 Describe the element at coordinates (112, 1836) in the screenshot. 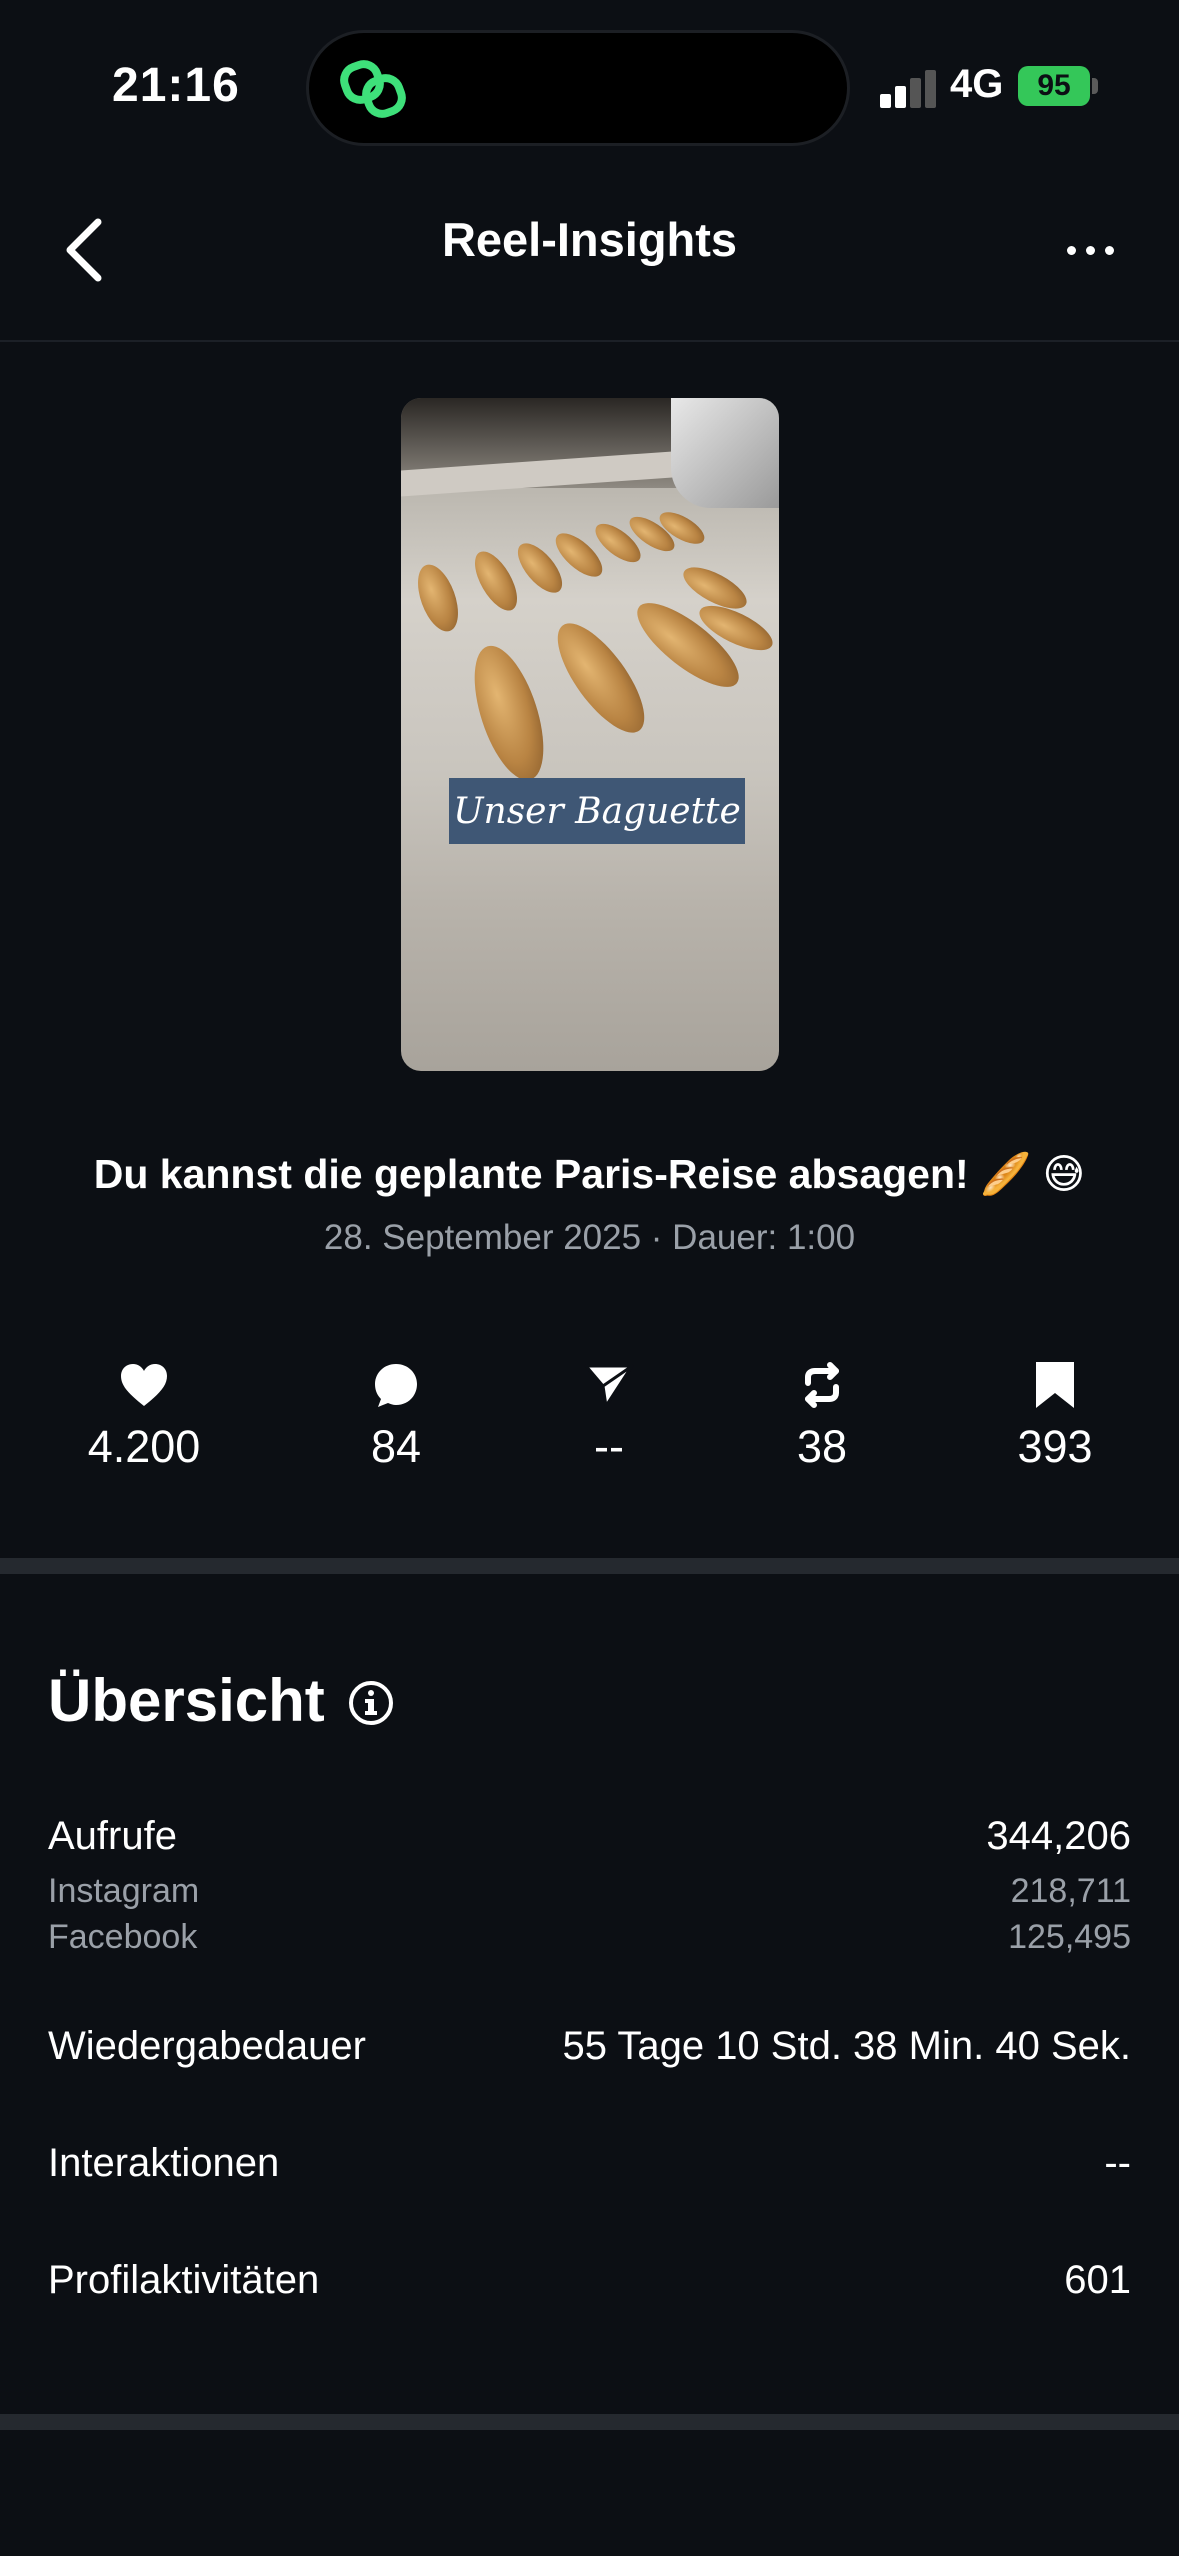

I see `views-label: Aufrufe` at that location.